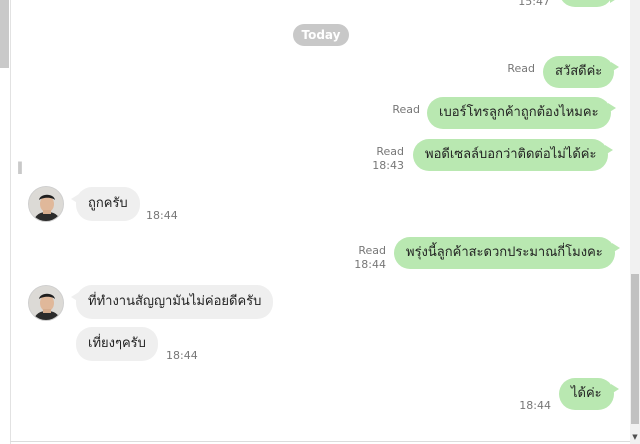  What do you see at coordinates (117, 344) in the screenshot?
I see `message-bubble-incoming: เที่ยงๆครับ` at bounding box center [117, 344].